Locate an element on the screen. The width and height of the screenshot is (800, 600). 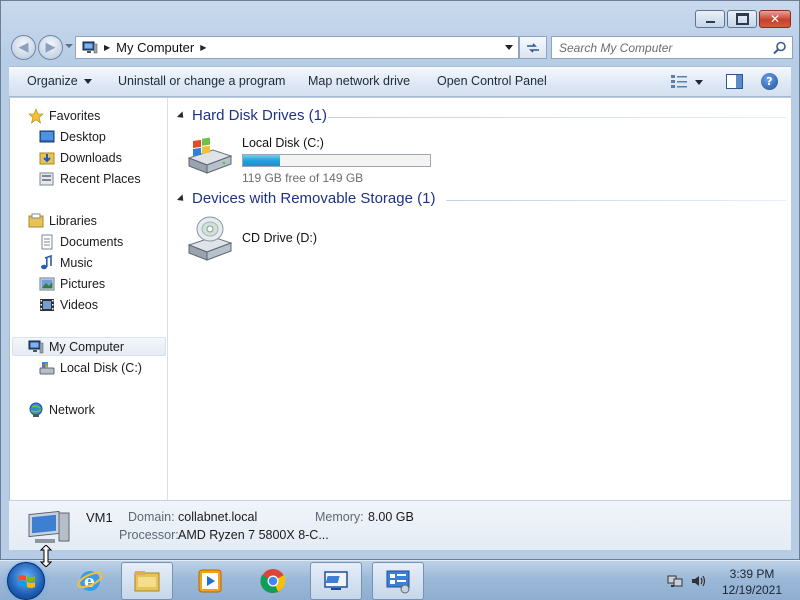
taskbar-windows-explorer is located at coordinates (147, 581).